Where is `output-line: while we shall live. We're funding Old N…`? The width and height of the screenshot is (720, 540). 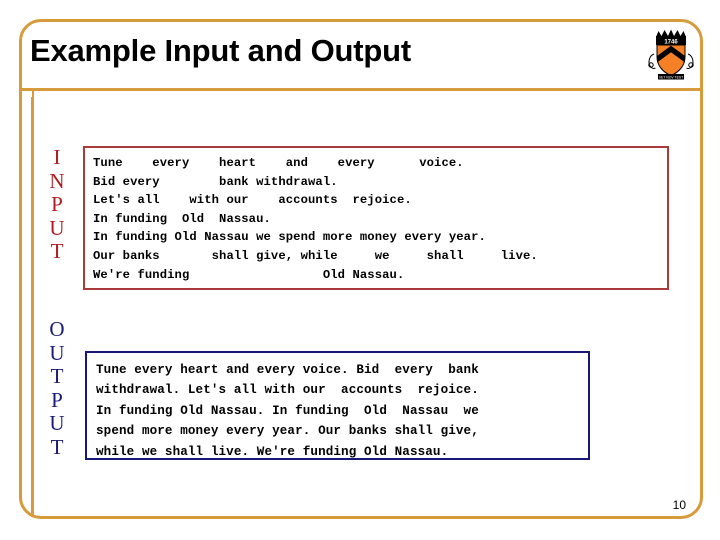
output-line: while we shall live. We're funding Old N… is located at coordinates (272, 451).